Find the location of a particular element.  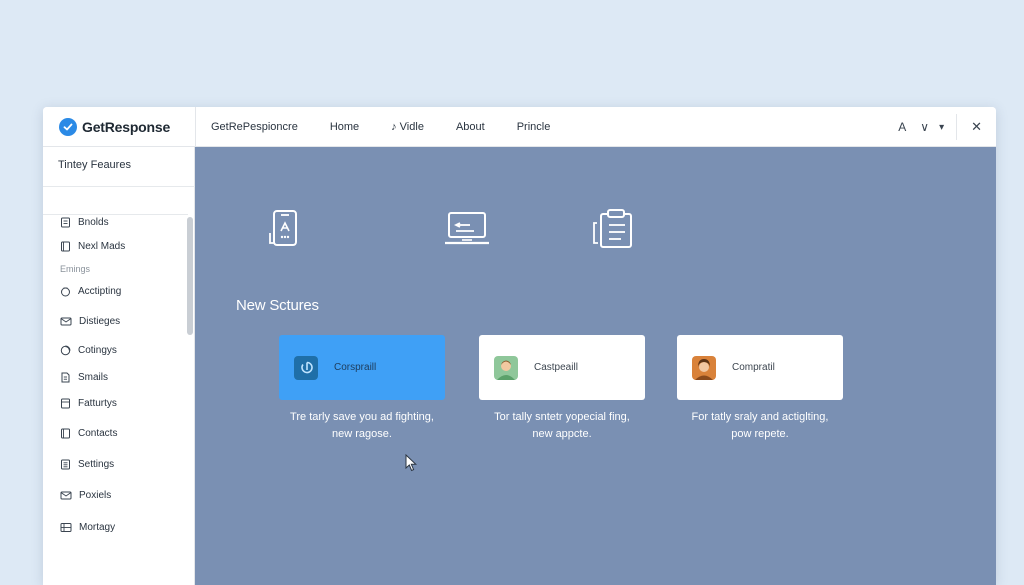

sidebar-item-smails: Smails is located at coordinates (84, 377).